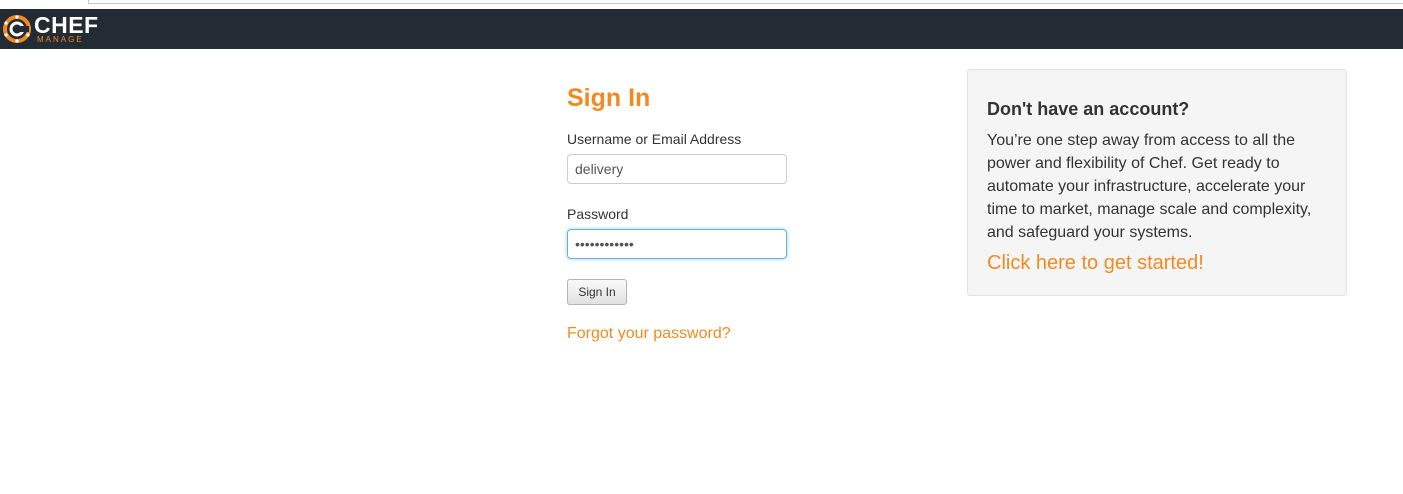 Image resolution: width=1403 pixels, height=494 pixels. Describe the element at coordinates (17, 29) in the screenshot. I see `chef-logo-icon` at that location.